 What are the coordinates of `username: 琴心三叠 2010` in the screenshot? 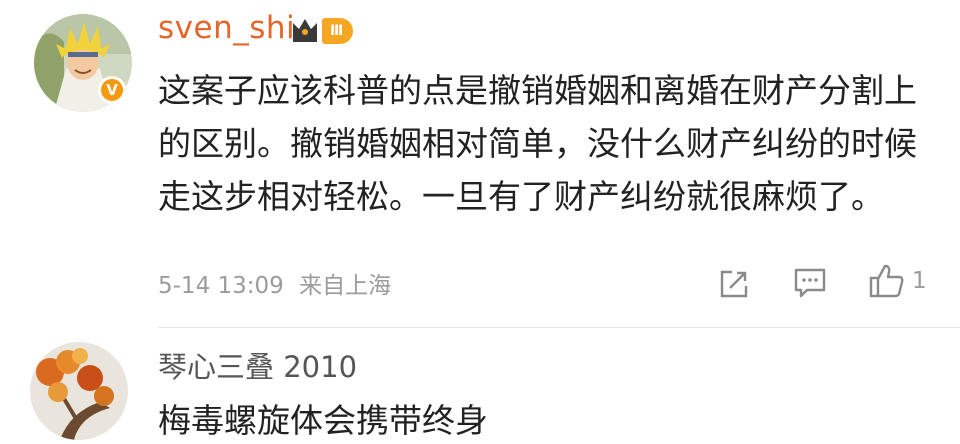 It's located at (257, 365).